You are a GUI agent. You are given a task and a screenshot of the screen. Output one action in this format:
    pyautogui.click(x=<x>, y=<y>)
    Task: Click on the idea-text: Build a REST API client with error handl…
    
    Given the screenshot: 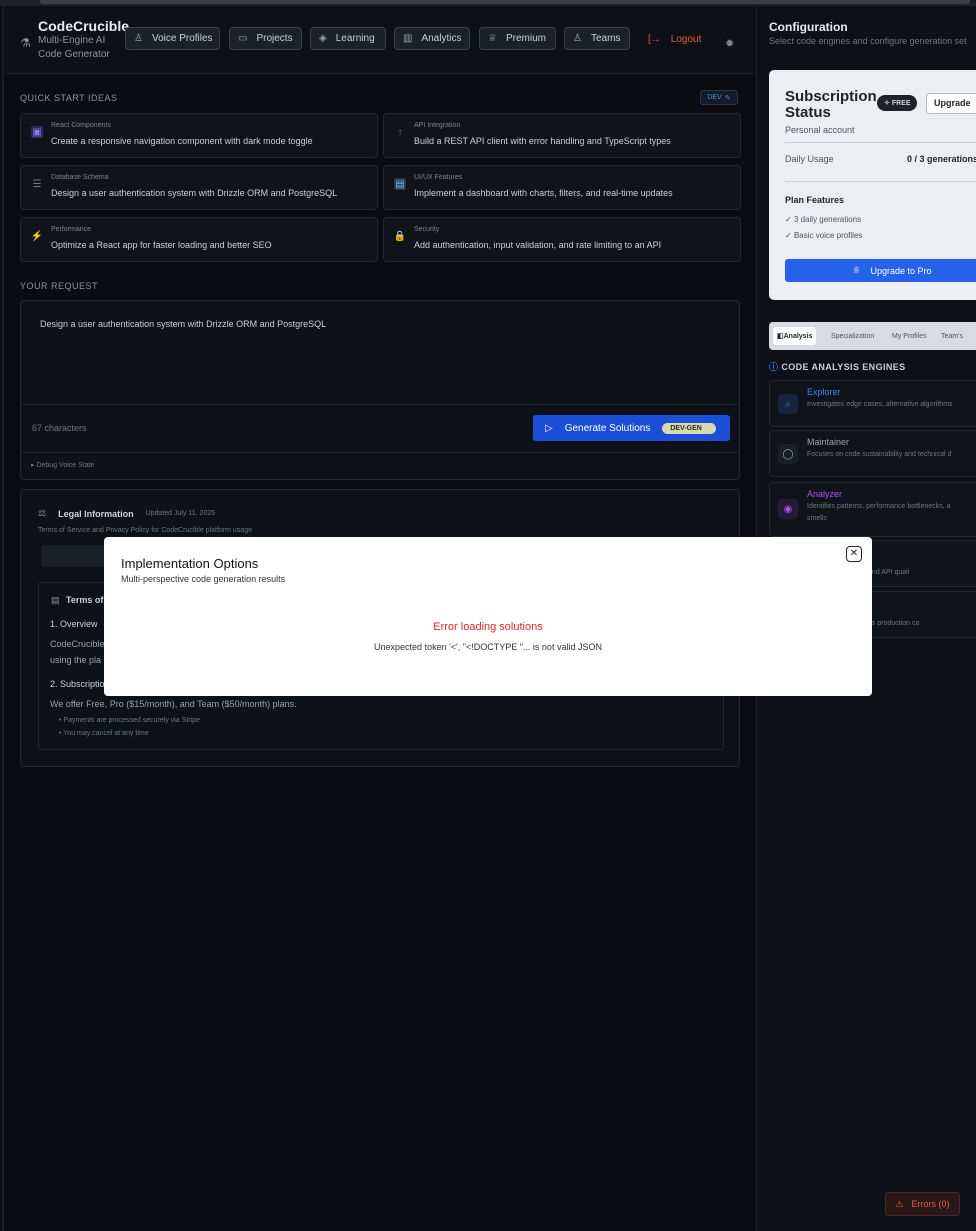 What is the action you would take?
    pyautogui.click(x=542, y=141)
    